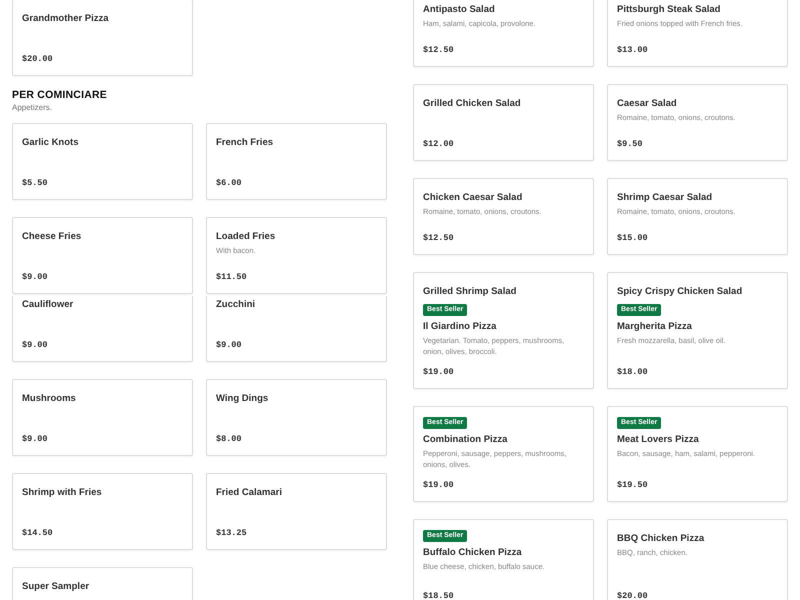 This screenshot has width=800, height=600. I want to click on item-price: $13.00, so click(633, 50).